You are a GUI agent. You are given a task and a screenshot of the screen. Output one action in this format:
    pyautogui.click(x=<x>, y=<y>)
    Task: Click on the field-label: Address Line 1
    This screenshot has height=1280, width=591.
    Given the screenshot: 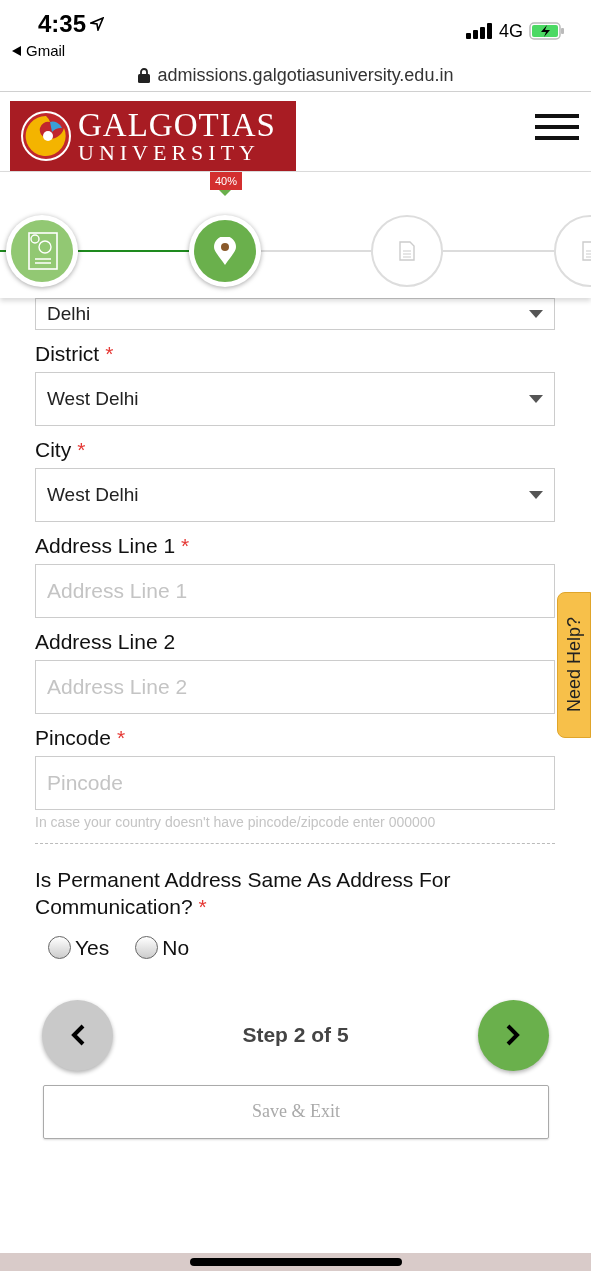 What is the action you would take?
    pyautogui.click(x=105, y=546)
    